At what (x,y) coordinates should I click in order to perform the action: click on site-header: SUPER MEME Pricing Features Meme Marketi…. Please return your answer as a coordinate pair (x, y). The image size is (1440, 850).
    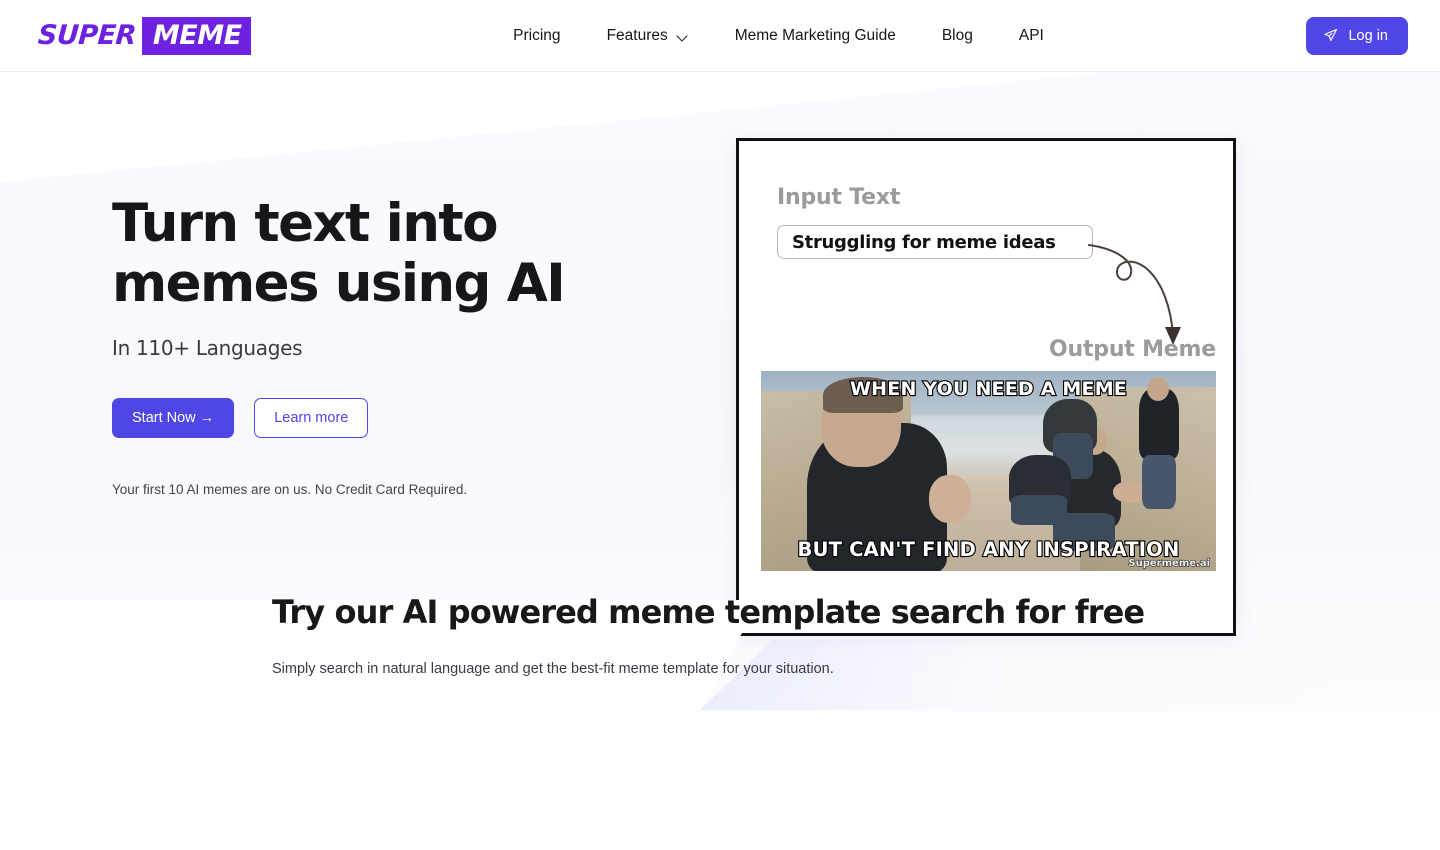
    Looking at the image, I should click on (720, 36).